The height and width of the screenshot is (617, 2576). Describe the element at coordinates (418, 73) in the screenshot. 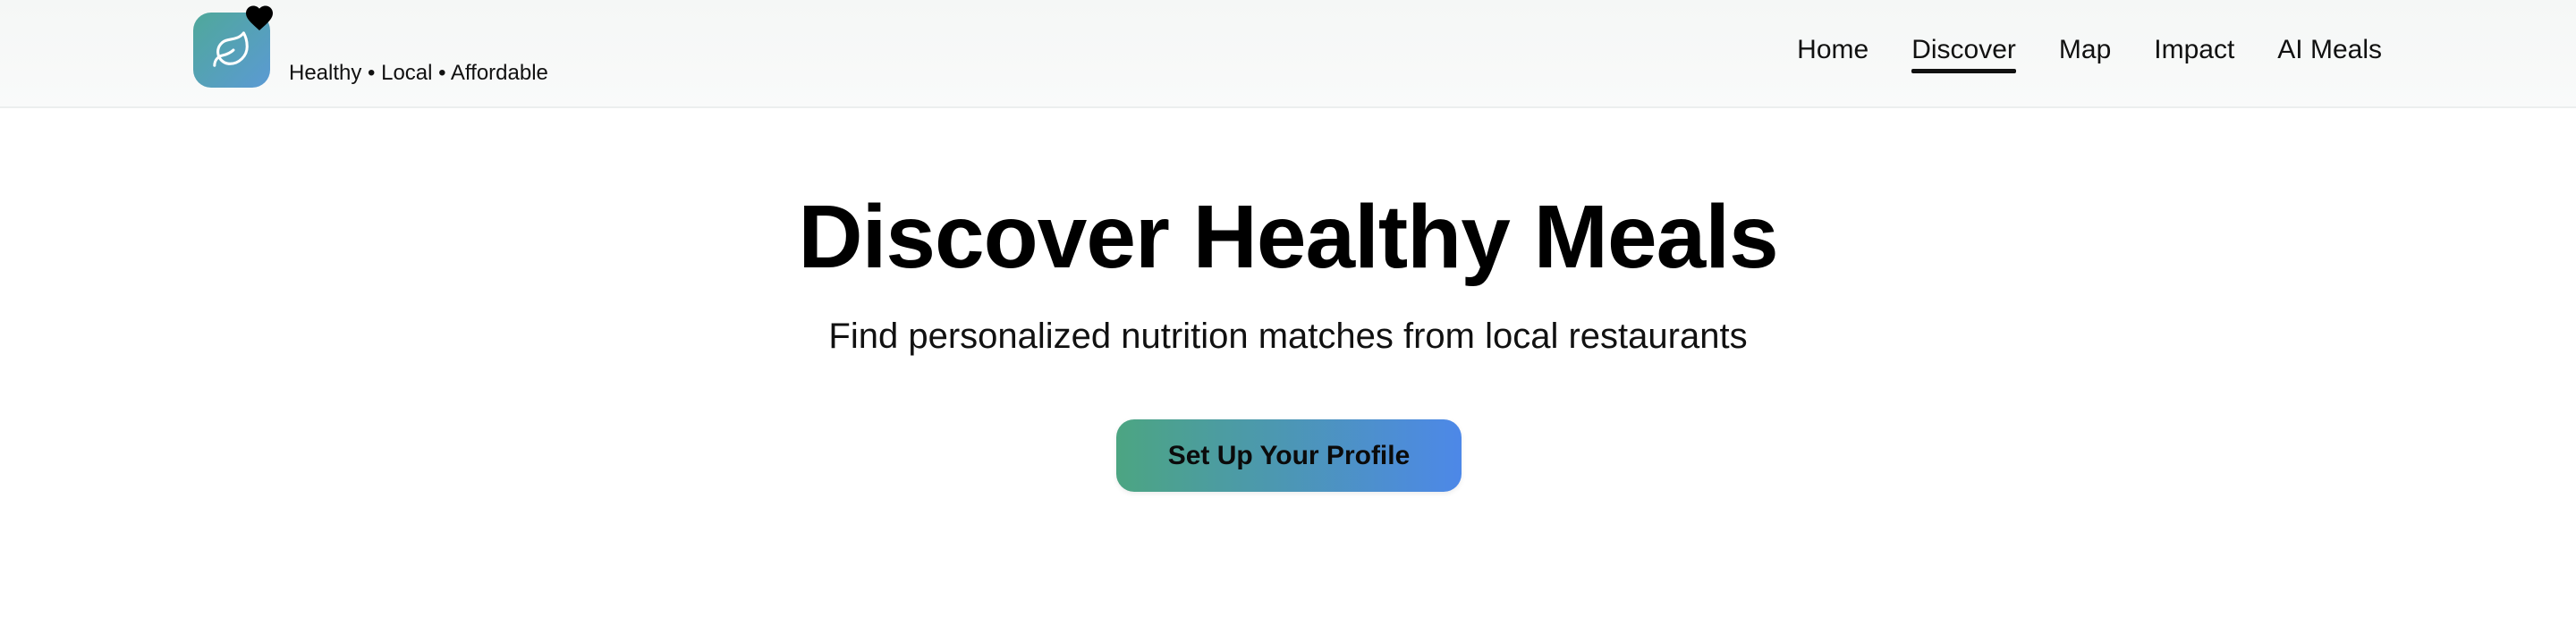

I see `tagline: Healthy • Local • Affordable` at that location.